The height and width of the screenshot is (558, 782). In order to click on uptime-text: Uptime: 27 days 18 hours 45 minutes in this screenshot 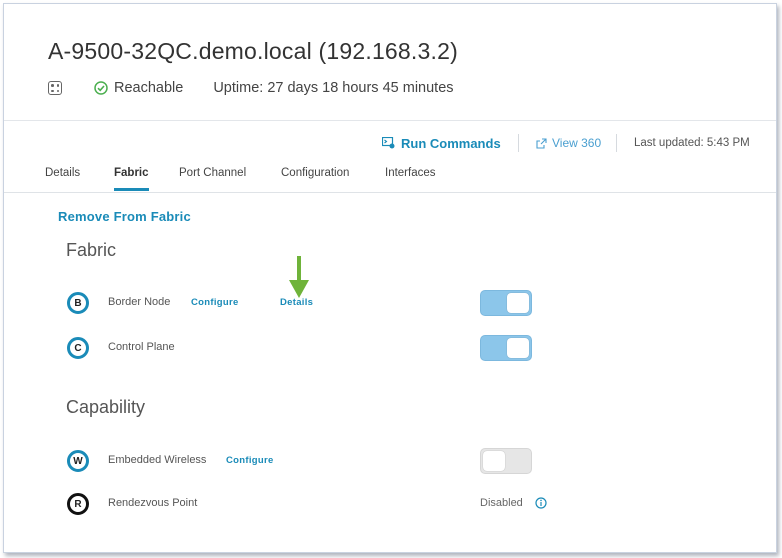, I will do `click(333, 88)`.